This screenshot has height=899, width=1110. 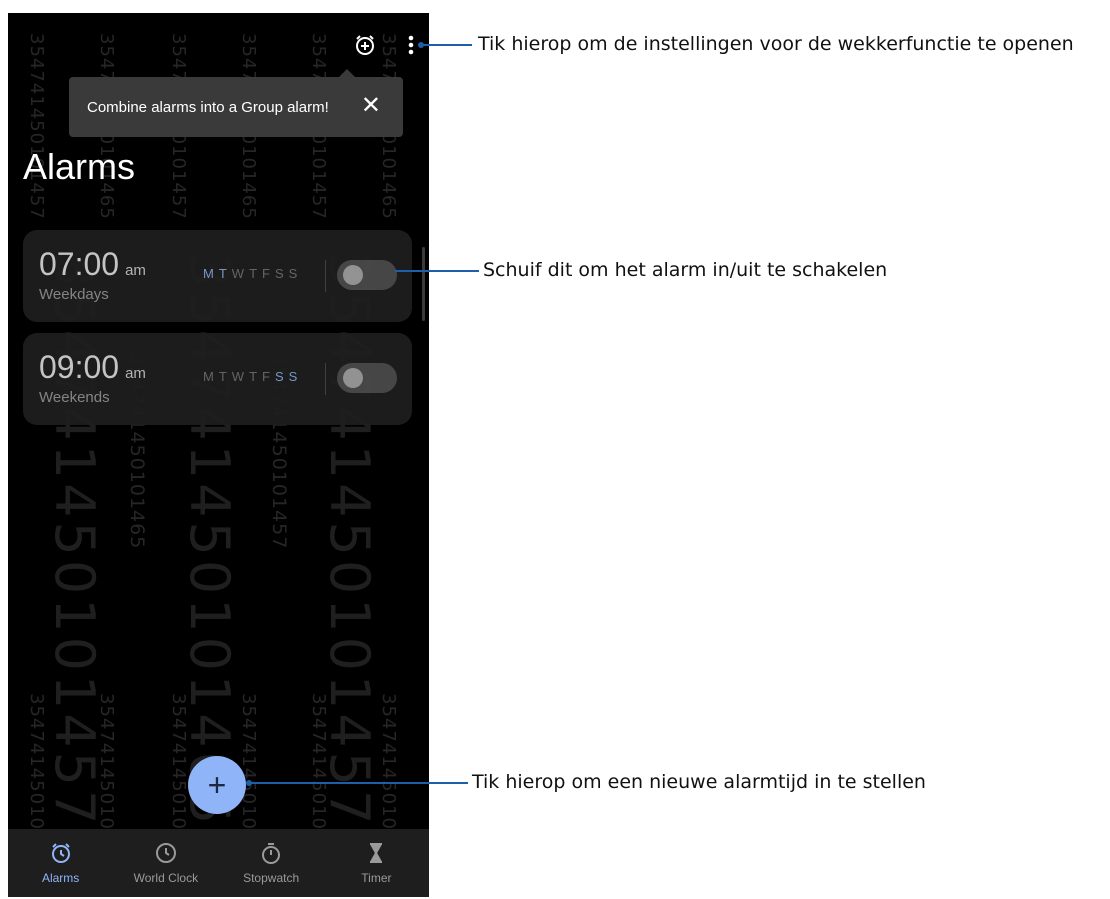 What do you see at coordinates (271, 853) in the screenshot?
I see `stopwatch-icon` at bounding box center [271, 853].